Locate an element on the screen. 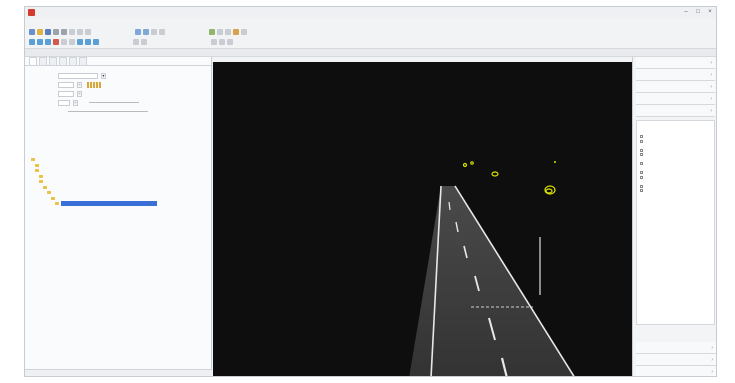 Image resolution: width=735 pixels, height=383 pixels. highlighted-objects is located at coordinates (509, 178).